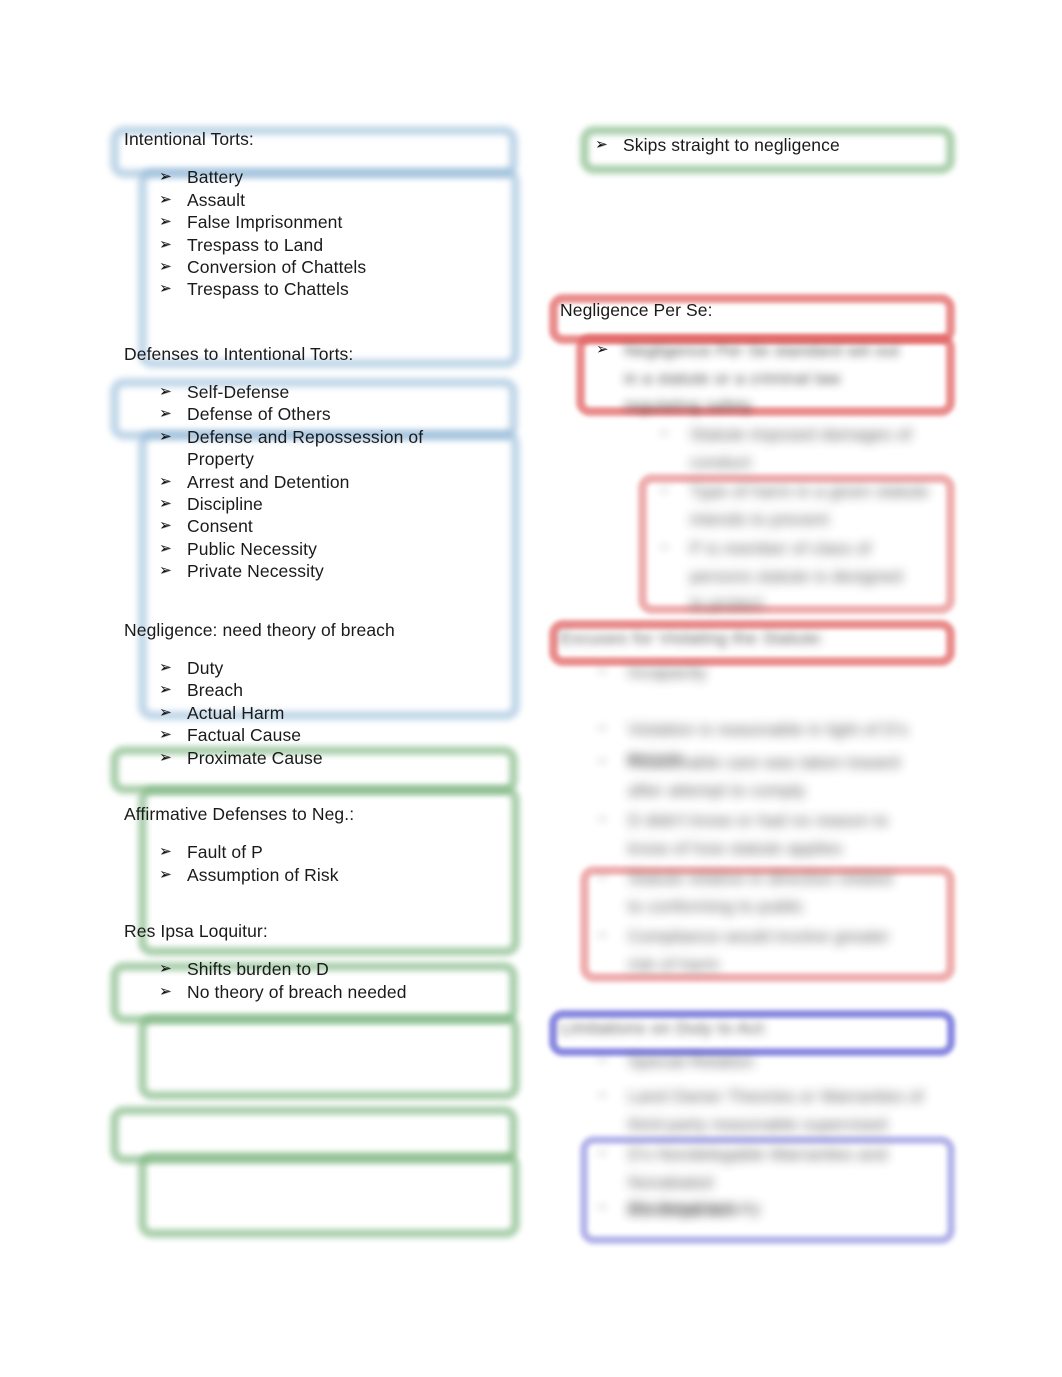  Describe the element at coordinates (263, 874) in the screenshot. I see `list-item-label: Assumption of Risk` at that location.